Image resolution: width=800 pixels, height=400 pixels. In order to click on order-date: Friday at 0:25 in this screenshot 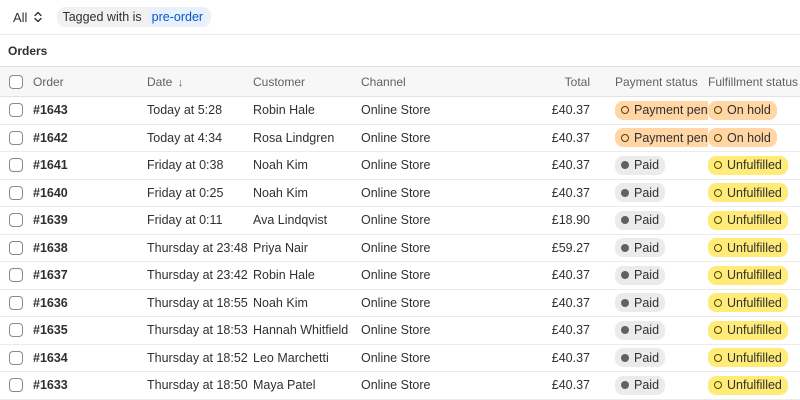, I will do `click(200, 193)`.